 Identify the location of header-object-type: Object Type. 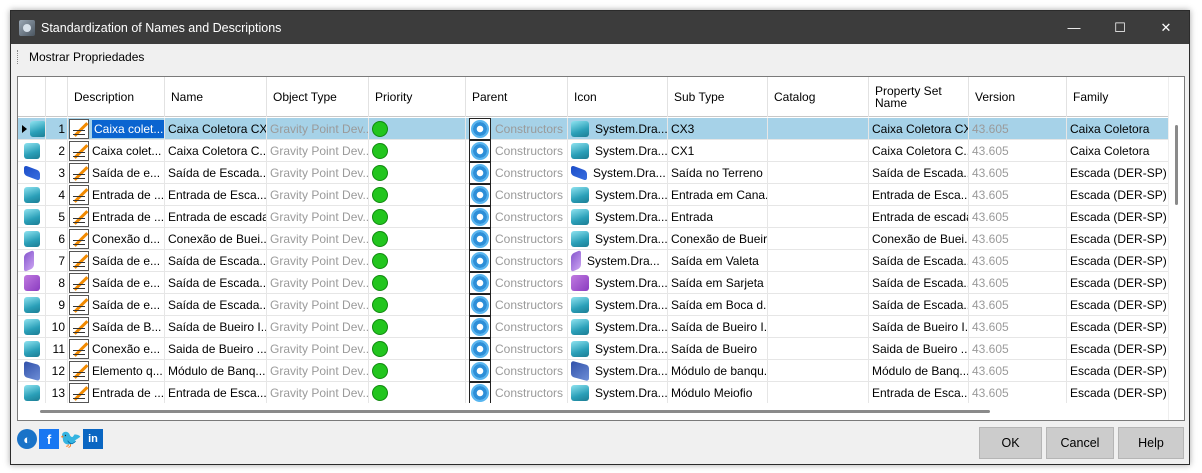
(318, 97).